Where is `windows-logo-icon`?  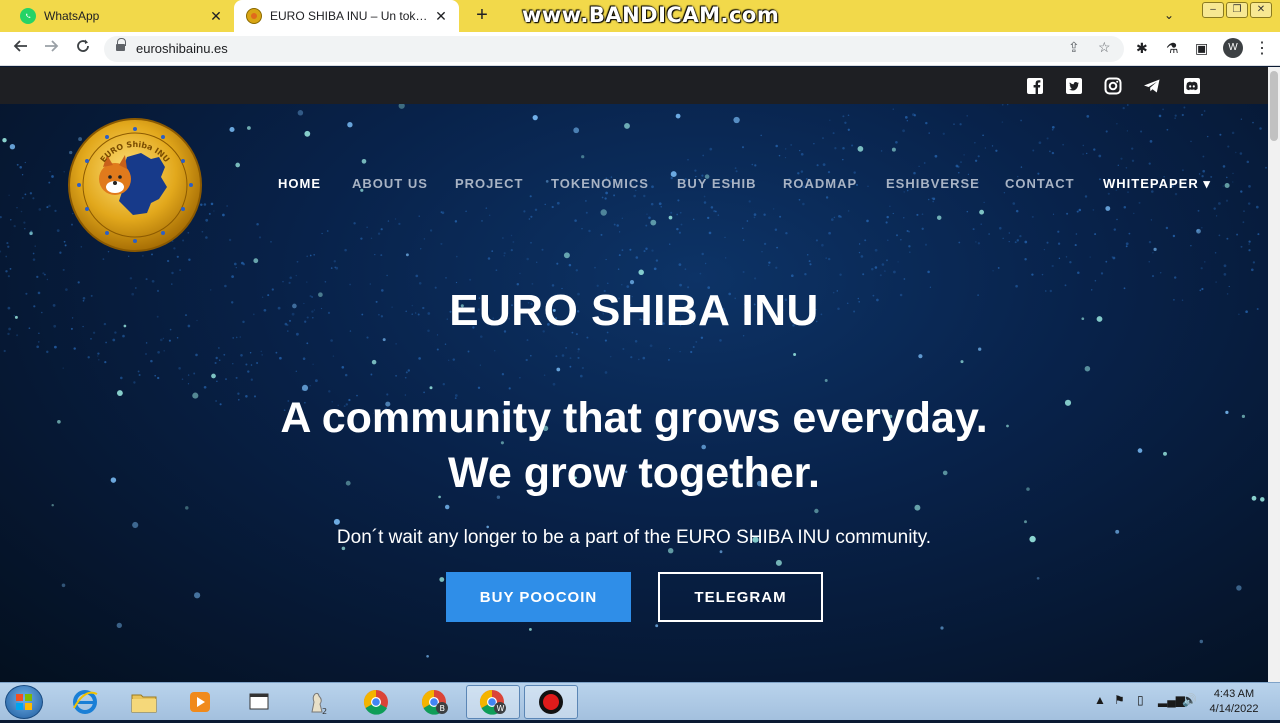
windows-logo-icon is located at coordinates (24, 702).